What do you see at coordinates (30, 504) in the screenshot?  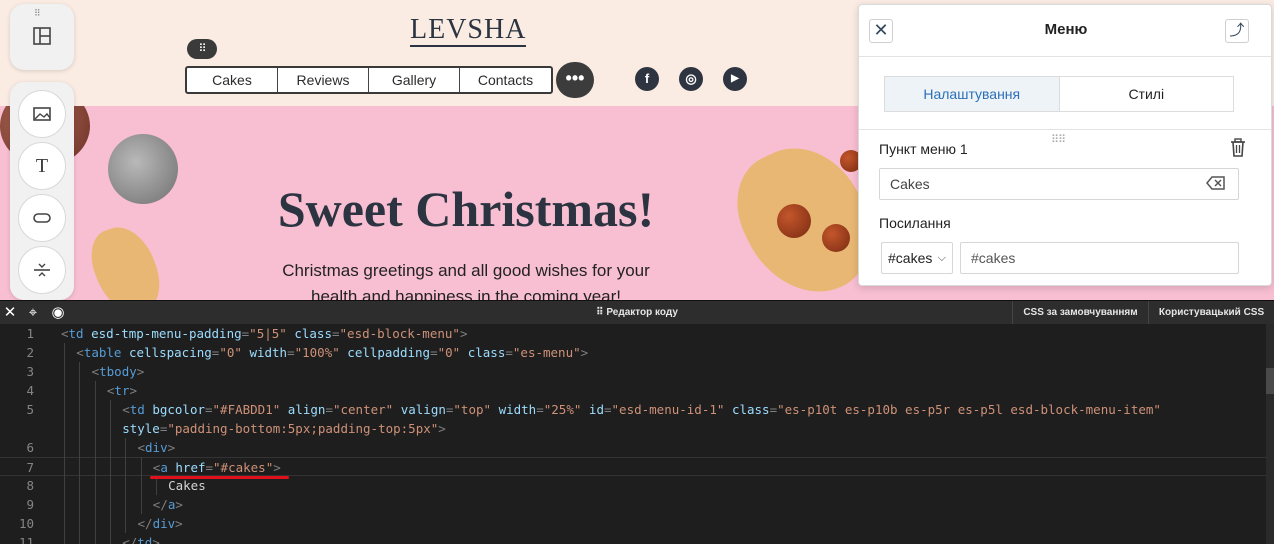 I see `line-number: 9` at bounding box center [30, 504].